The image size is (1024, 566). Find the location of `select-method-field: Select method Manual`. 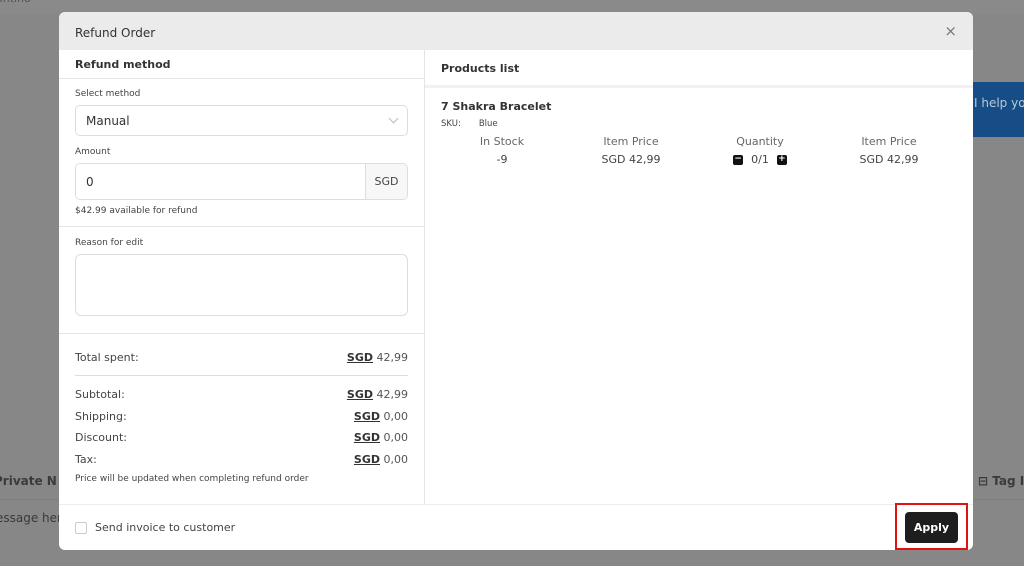

select-method-field: Select method Manual is located at coordinates (241, 107).